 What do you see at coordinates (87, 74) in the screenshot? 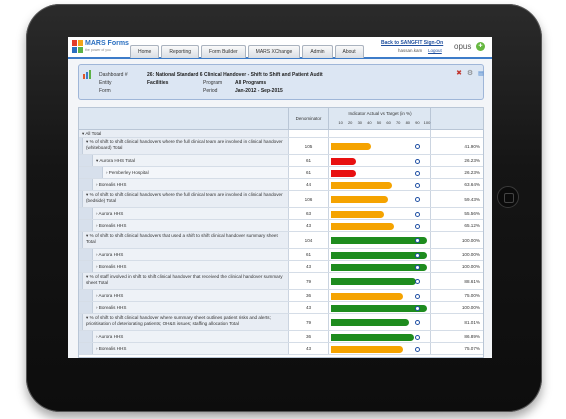
I see `dashboard-icon` at bounding box center [87, 74].